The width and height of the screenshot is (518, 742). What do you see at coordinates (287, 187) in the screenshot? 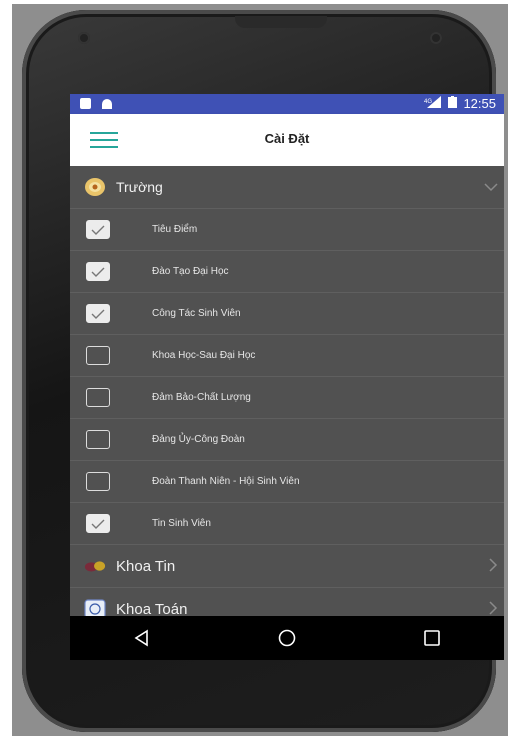
I see `group-truong: Trường` at bounding box center [287, 187].